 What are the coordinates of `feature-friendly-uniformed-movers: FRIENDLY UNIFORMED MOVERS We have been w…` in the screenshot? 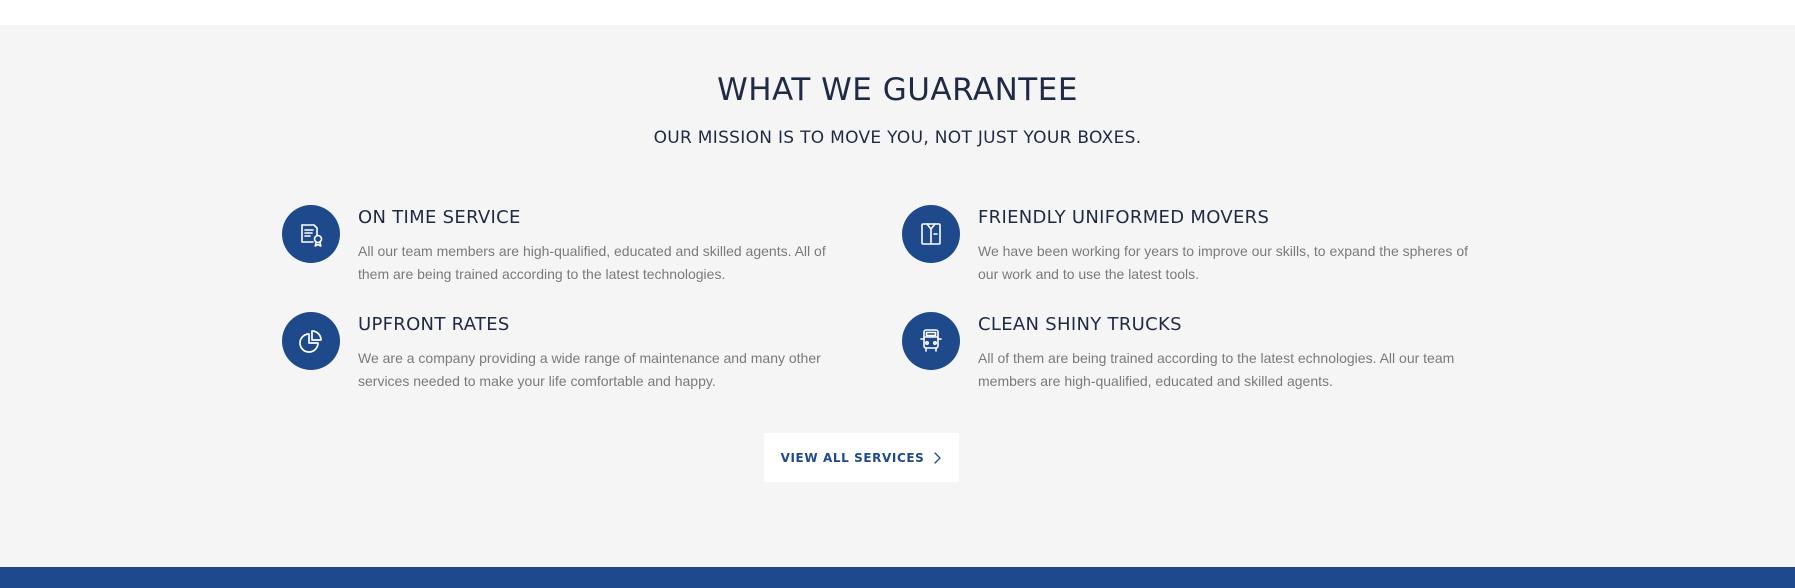 It's located at (1185, 250).